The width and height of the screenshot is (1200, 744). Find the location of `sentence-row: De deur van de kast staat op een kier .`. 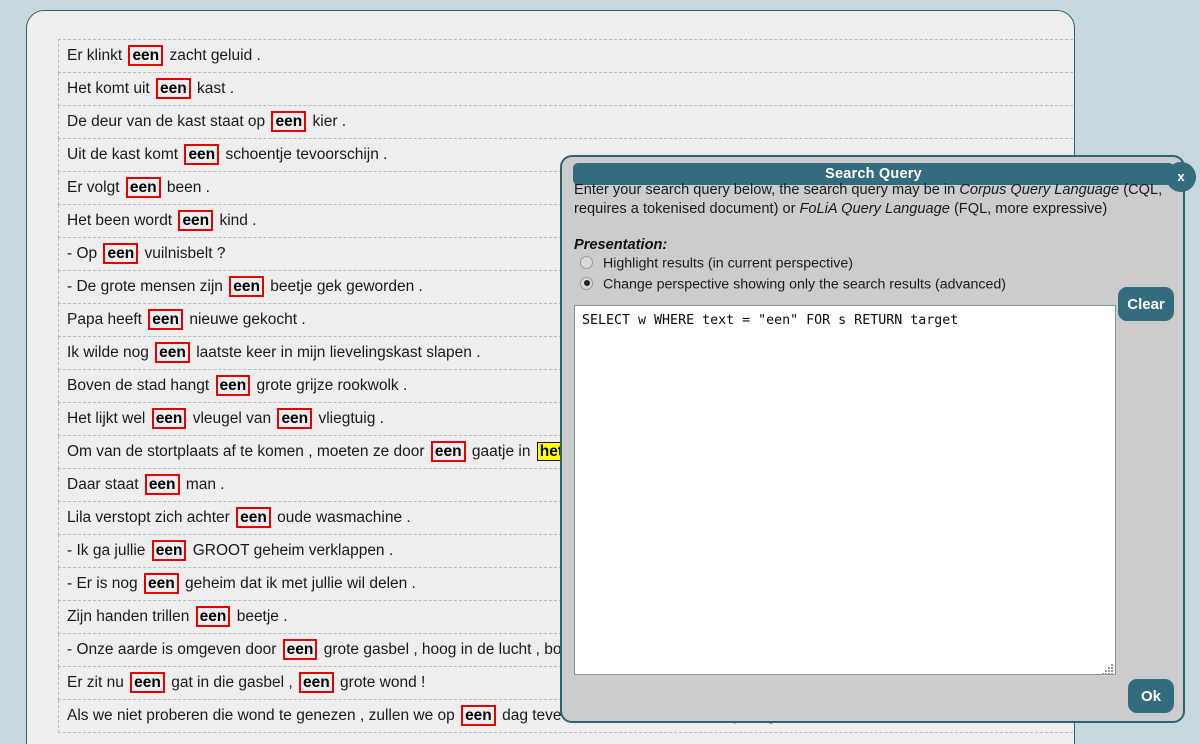

sentence-row: De deur van de kast staat op een kier . is located at coordinates (566, 122).